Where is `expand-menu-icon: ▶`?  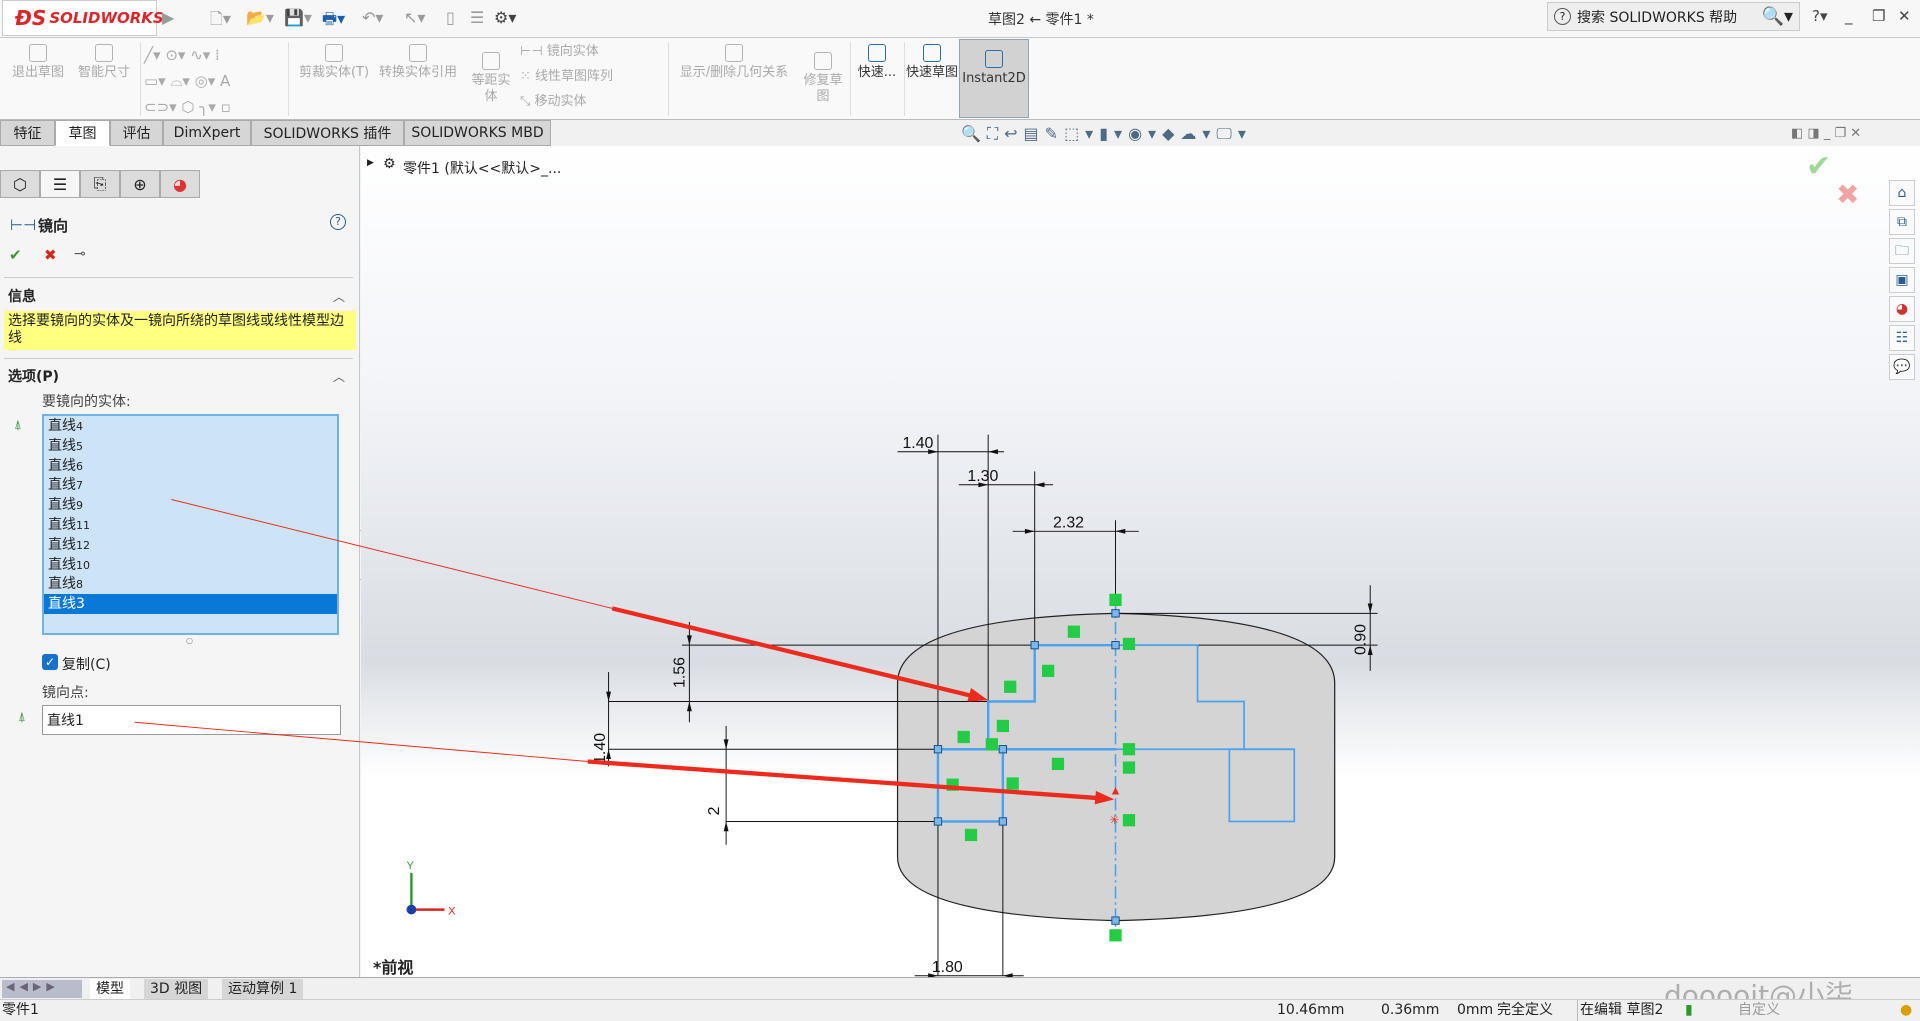
expand-menu-icon: ▶ is located at coordinates (168, 17).